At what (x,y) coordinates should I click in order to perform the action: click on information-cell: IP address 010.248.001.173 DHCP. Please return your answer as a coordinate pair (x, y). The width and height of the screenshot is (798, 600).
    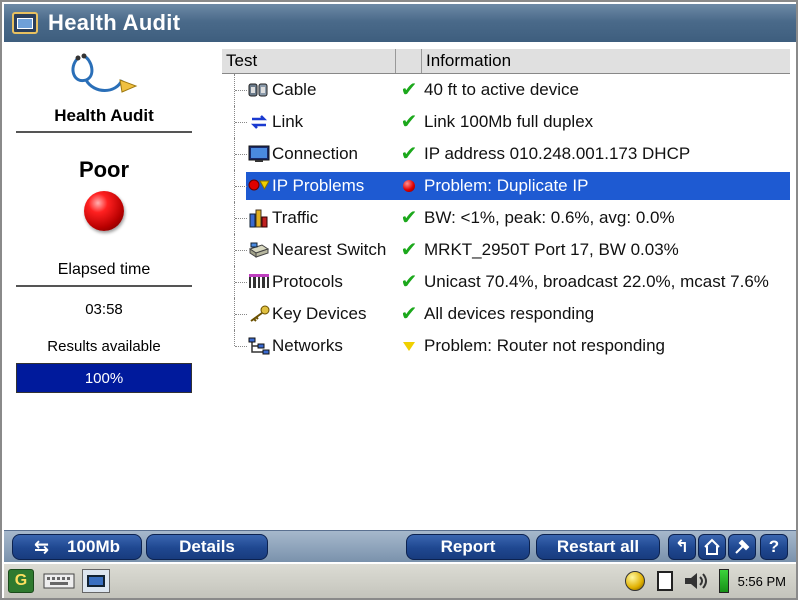
    Looking at the image, I should click on (557, 153).